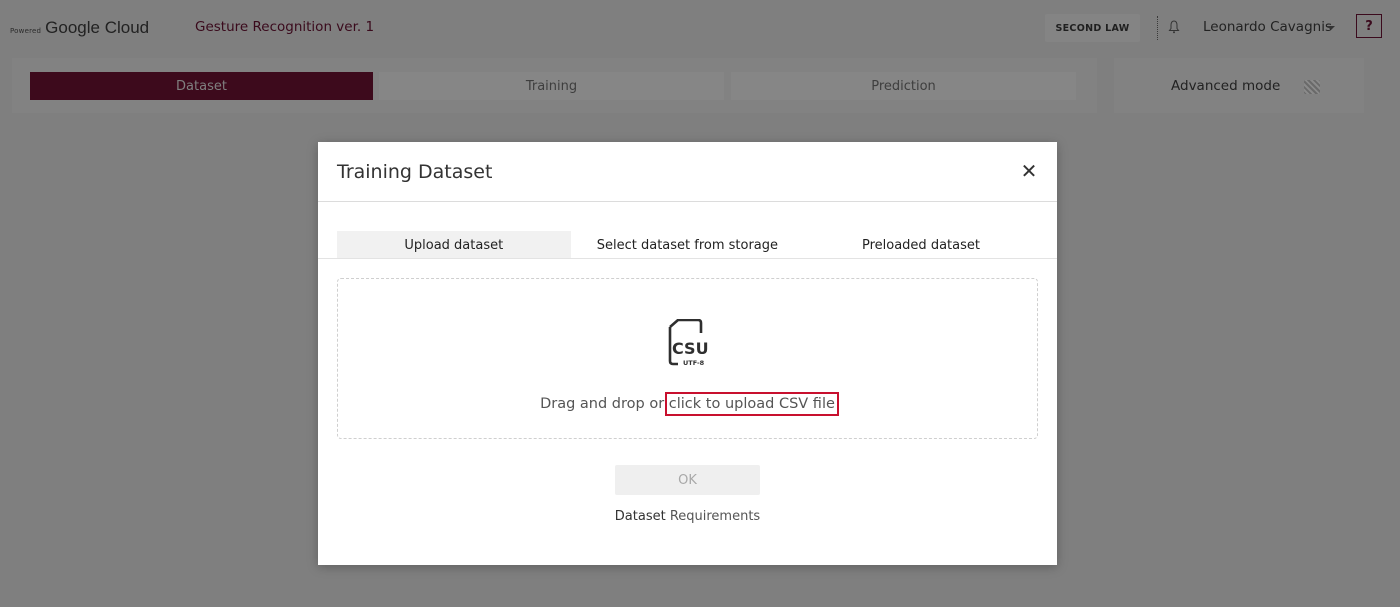 This screenshot has width=1400, height=607. What do you see at coordinates (1174, 27) in the screenshot?
I see `bell-icon` at bounding box center [1174, 27].